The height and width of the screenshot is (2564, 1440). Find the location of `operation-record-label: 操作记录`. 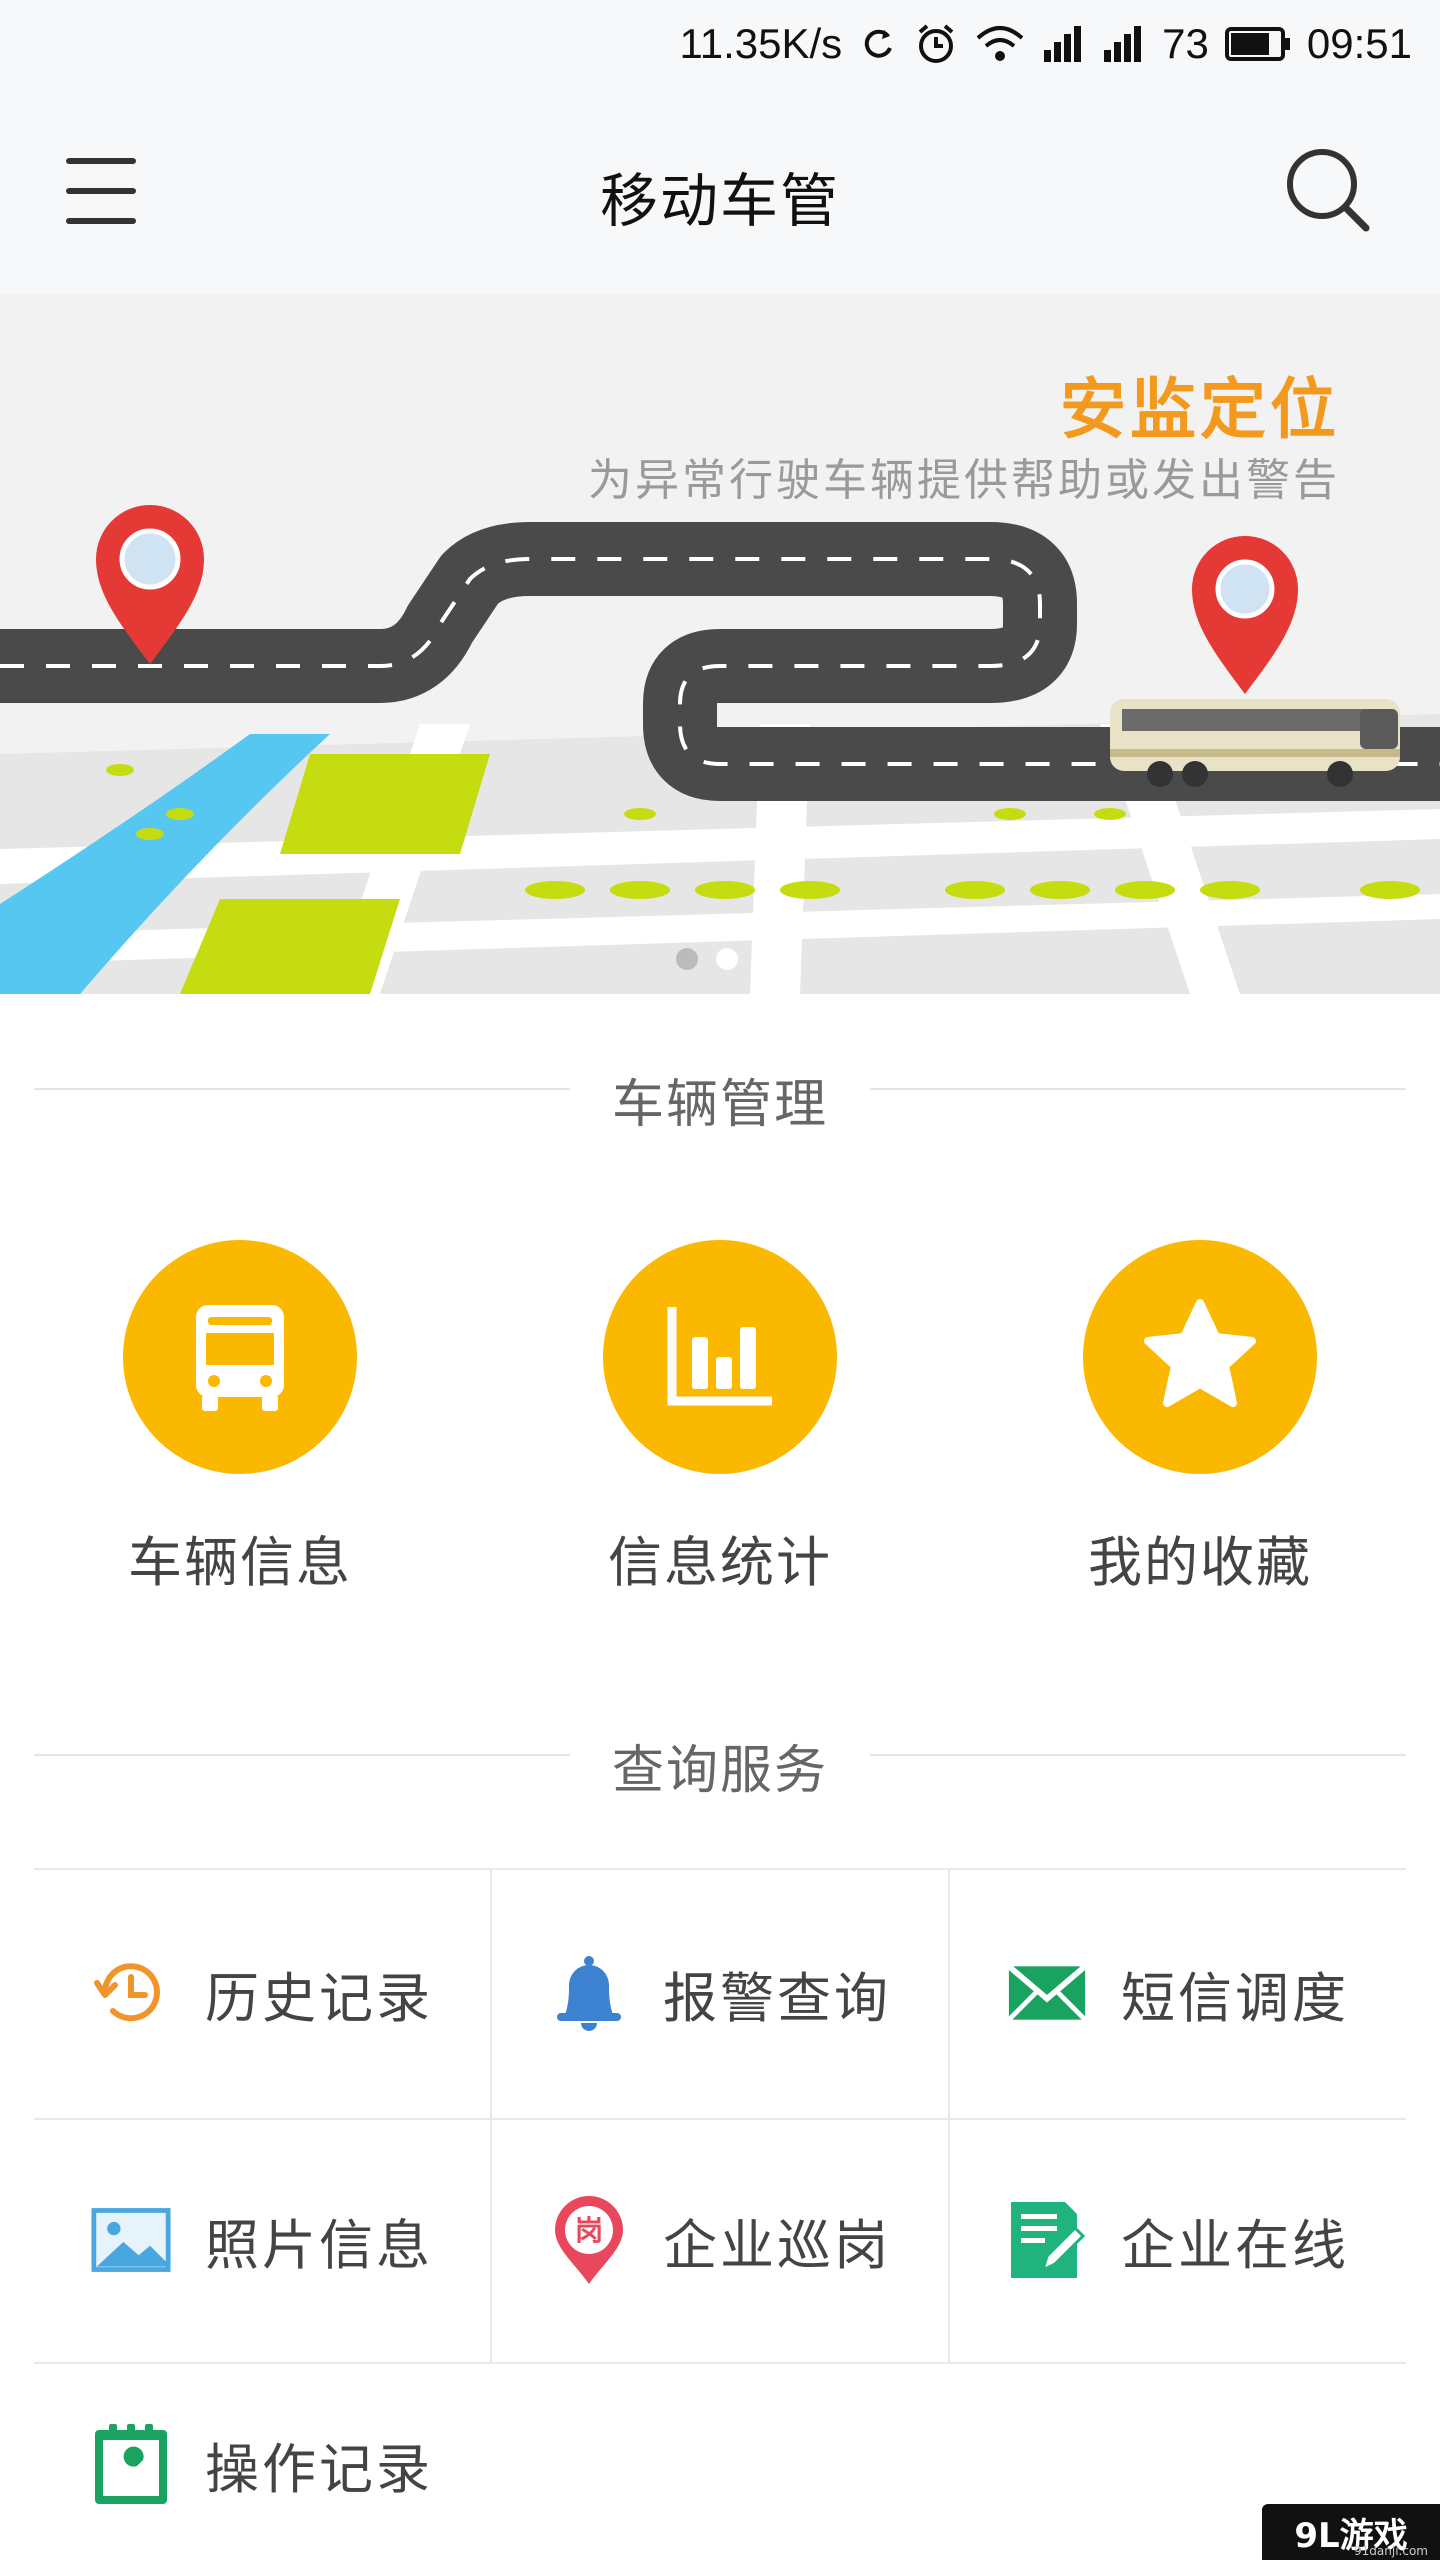

operation-record-label: 操作记录 is located at coordinates (319, 2469).